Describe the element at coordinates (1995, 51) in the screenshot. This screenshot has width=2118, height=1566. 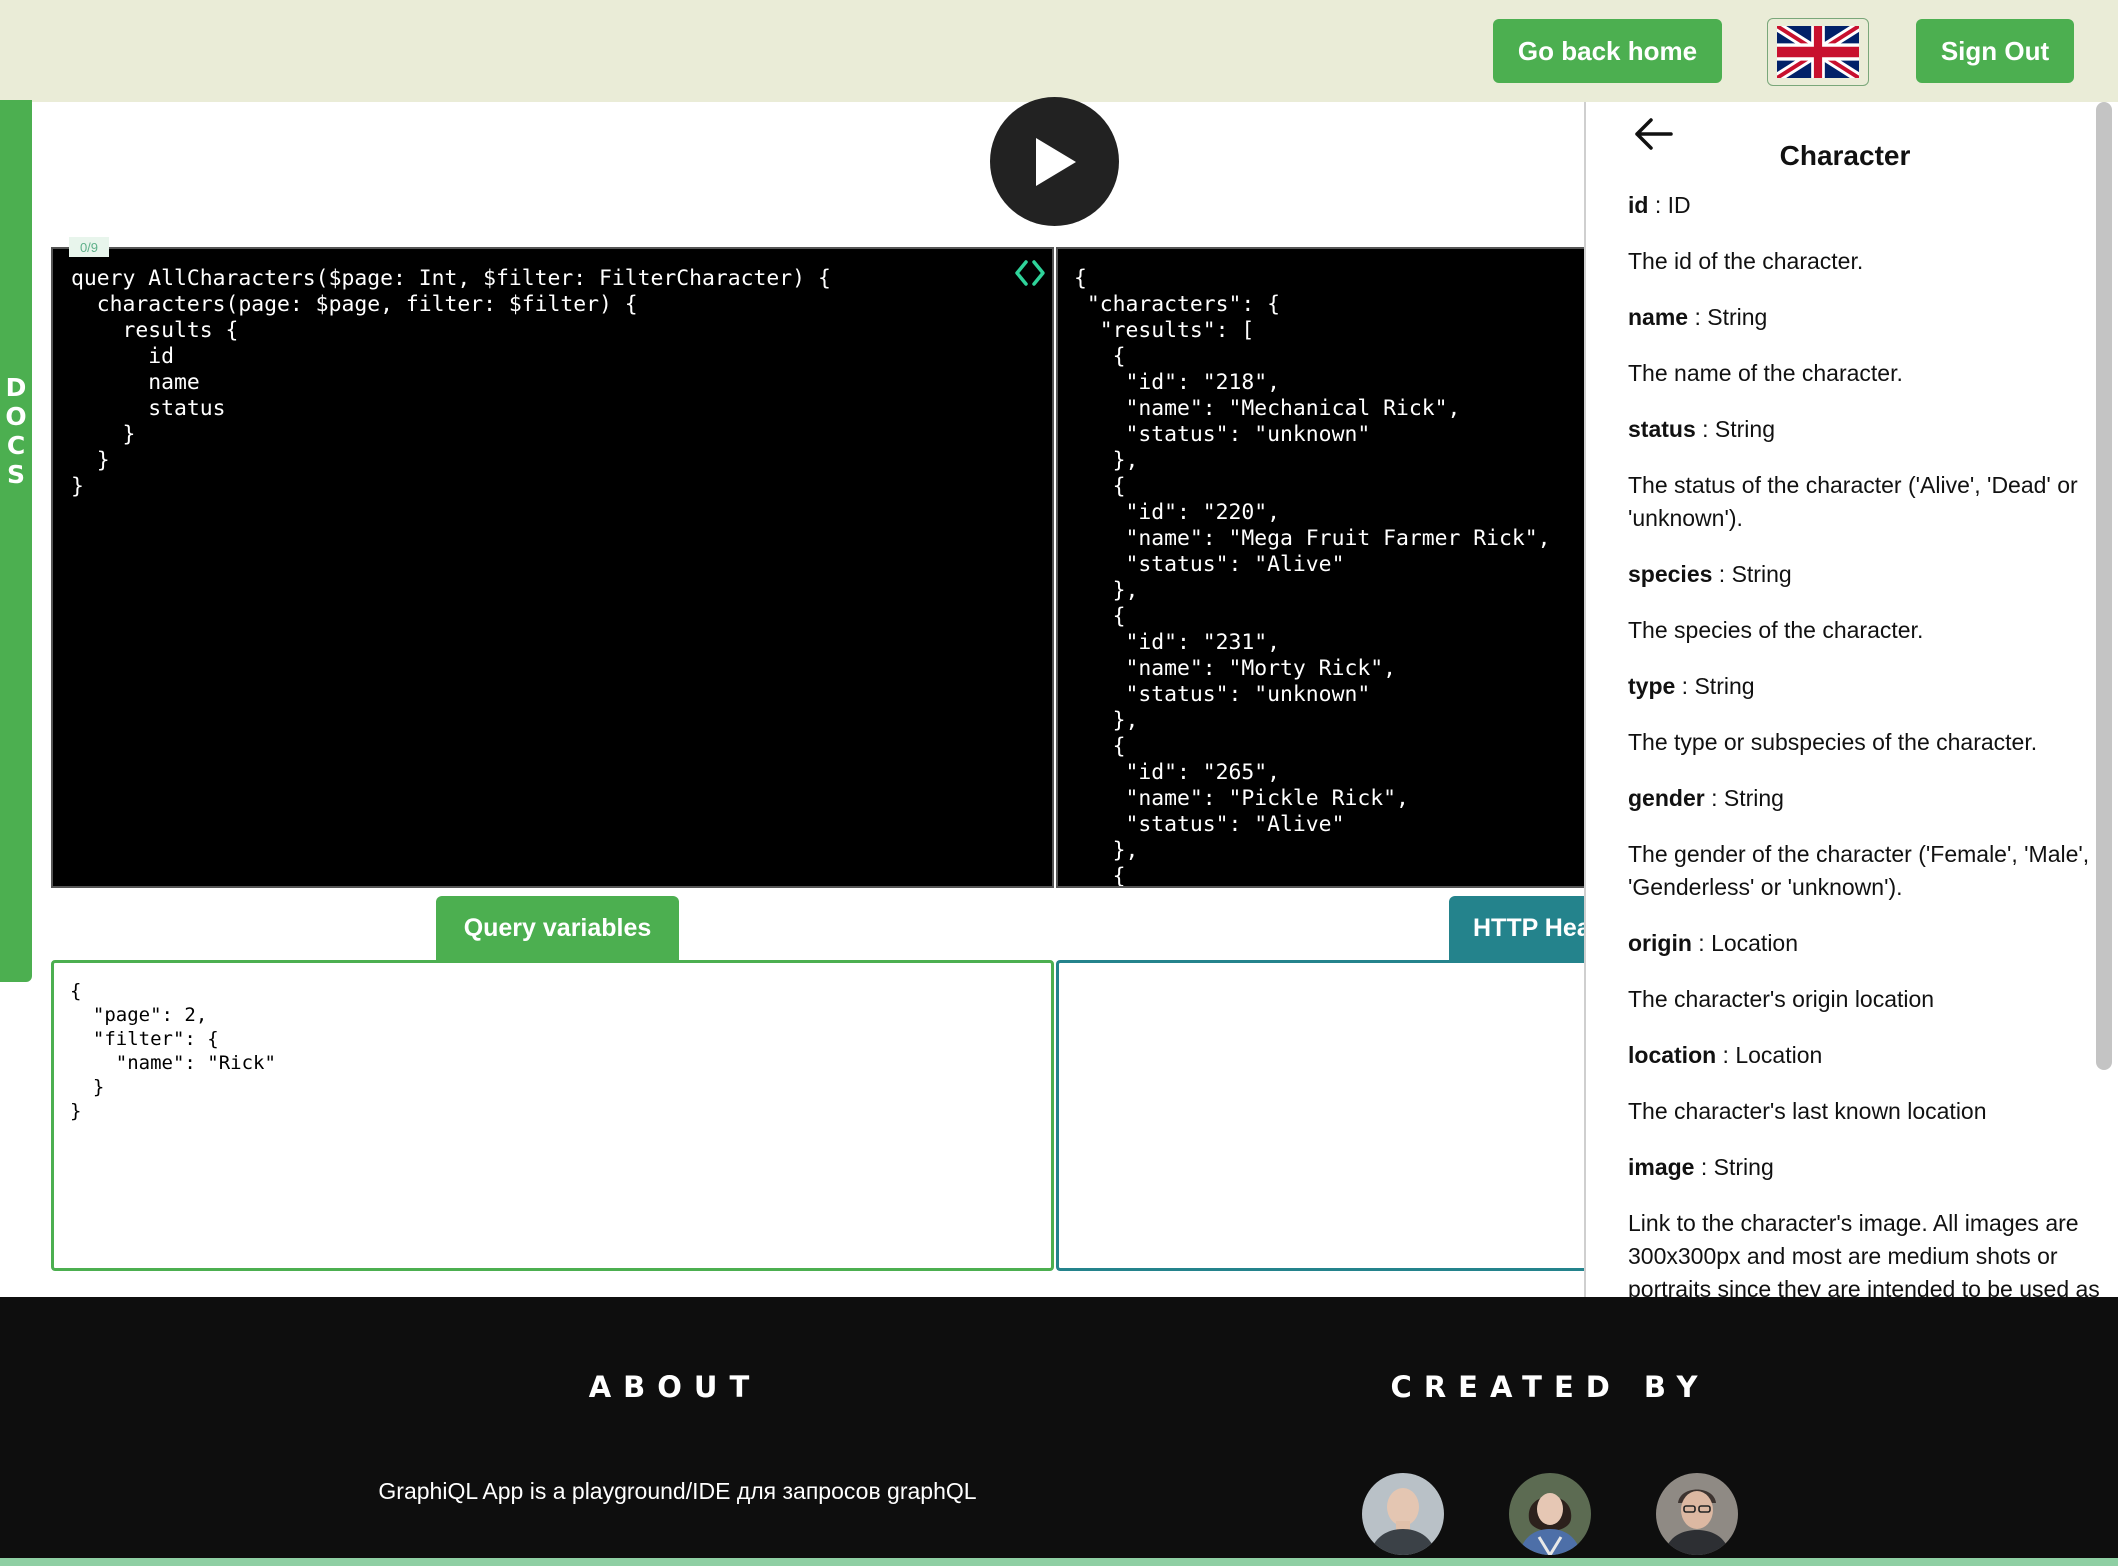
I see `sign-out-button: Sign Out` at that location.